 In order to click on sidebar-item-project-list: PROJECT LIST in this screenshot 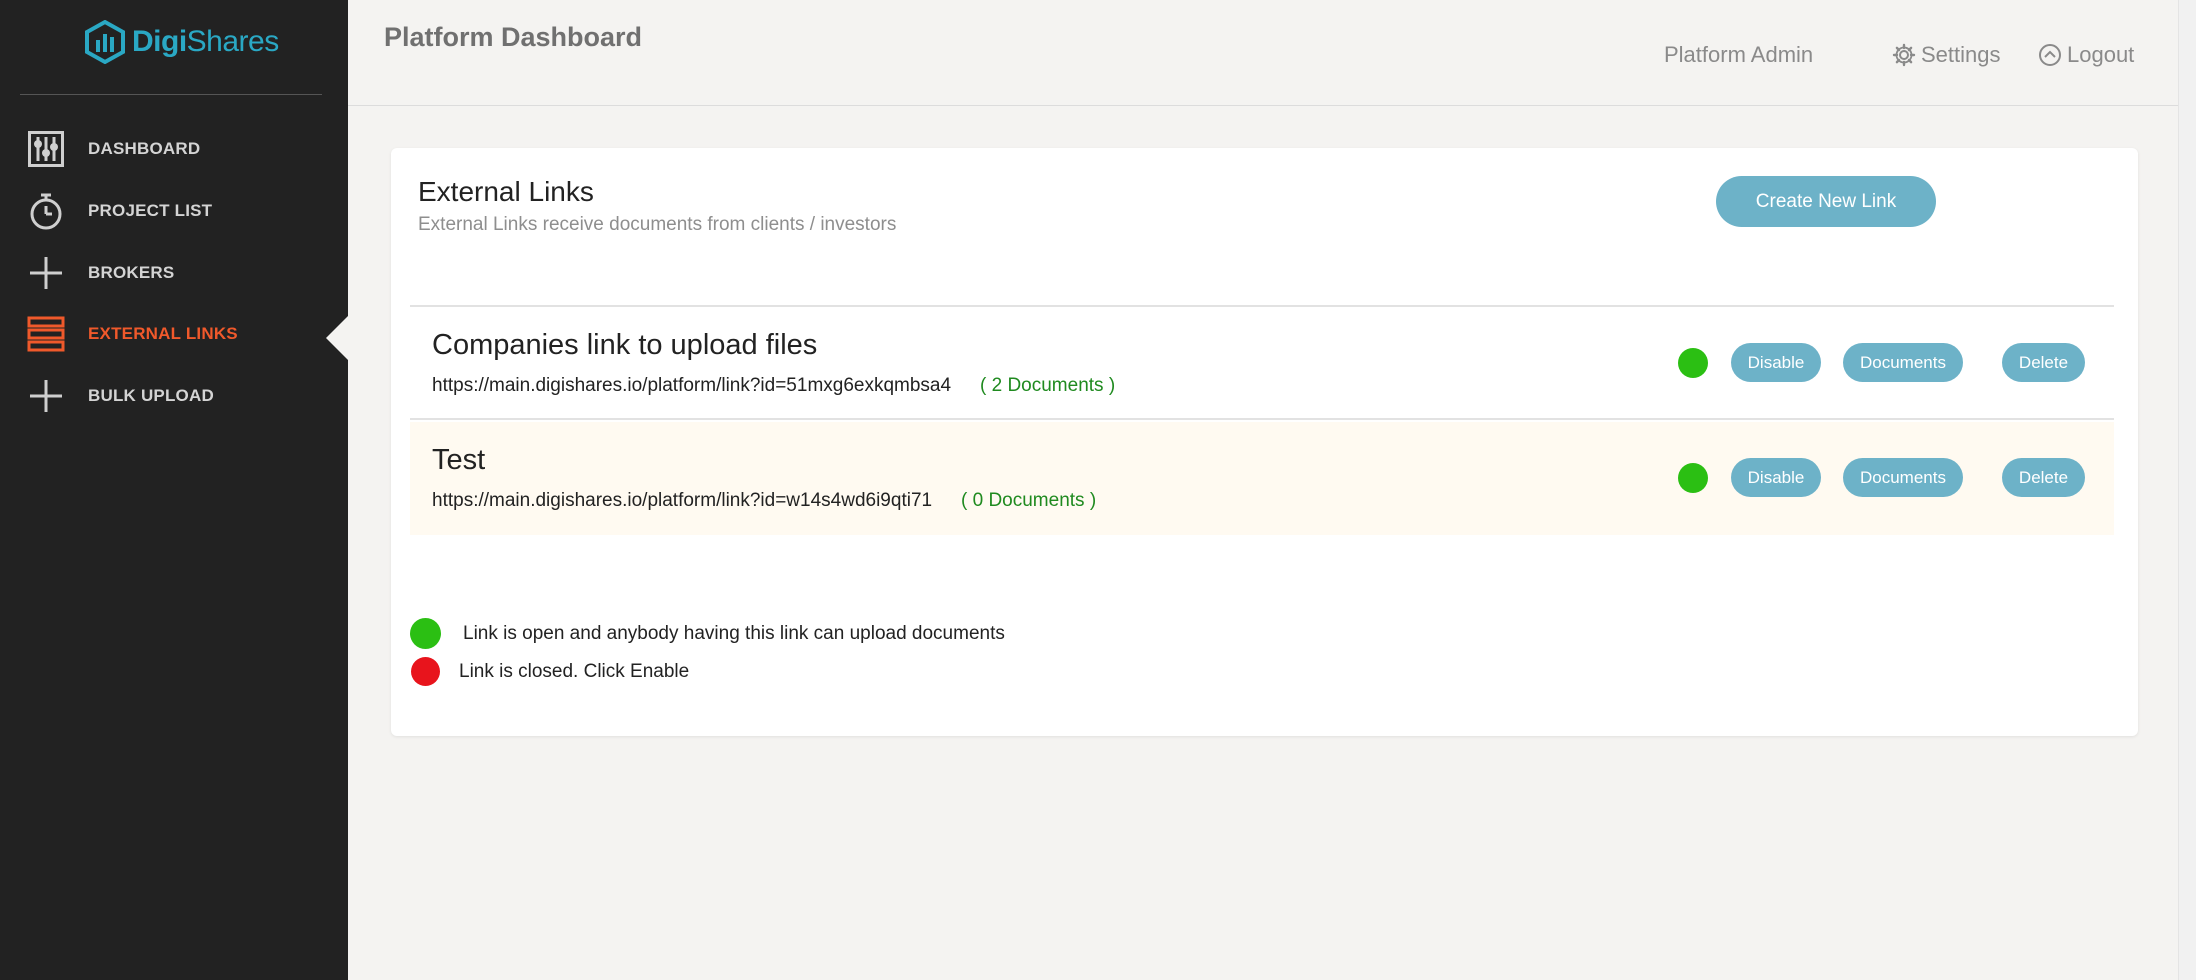, I will do `click(174, 211)`.